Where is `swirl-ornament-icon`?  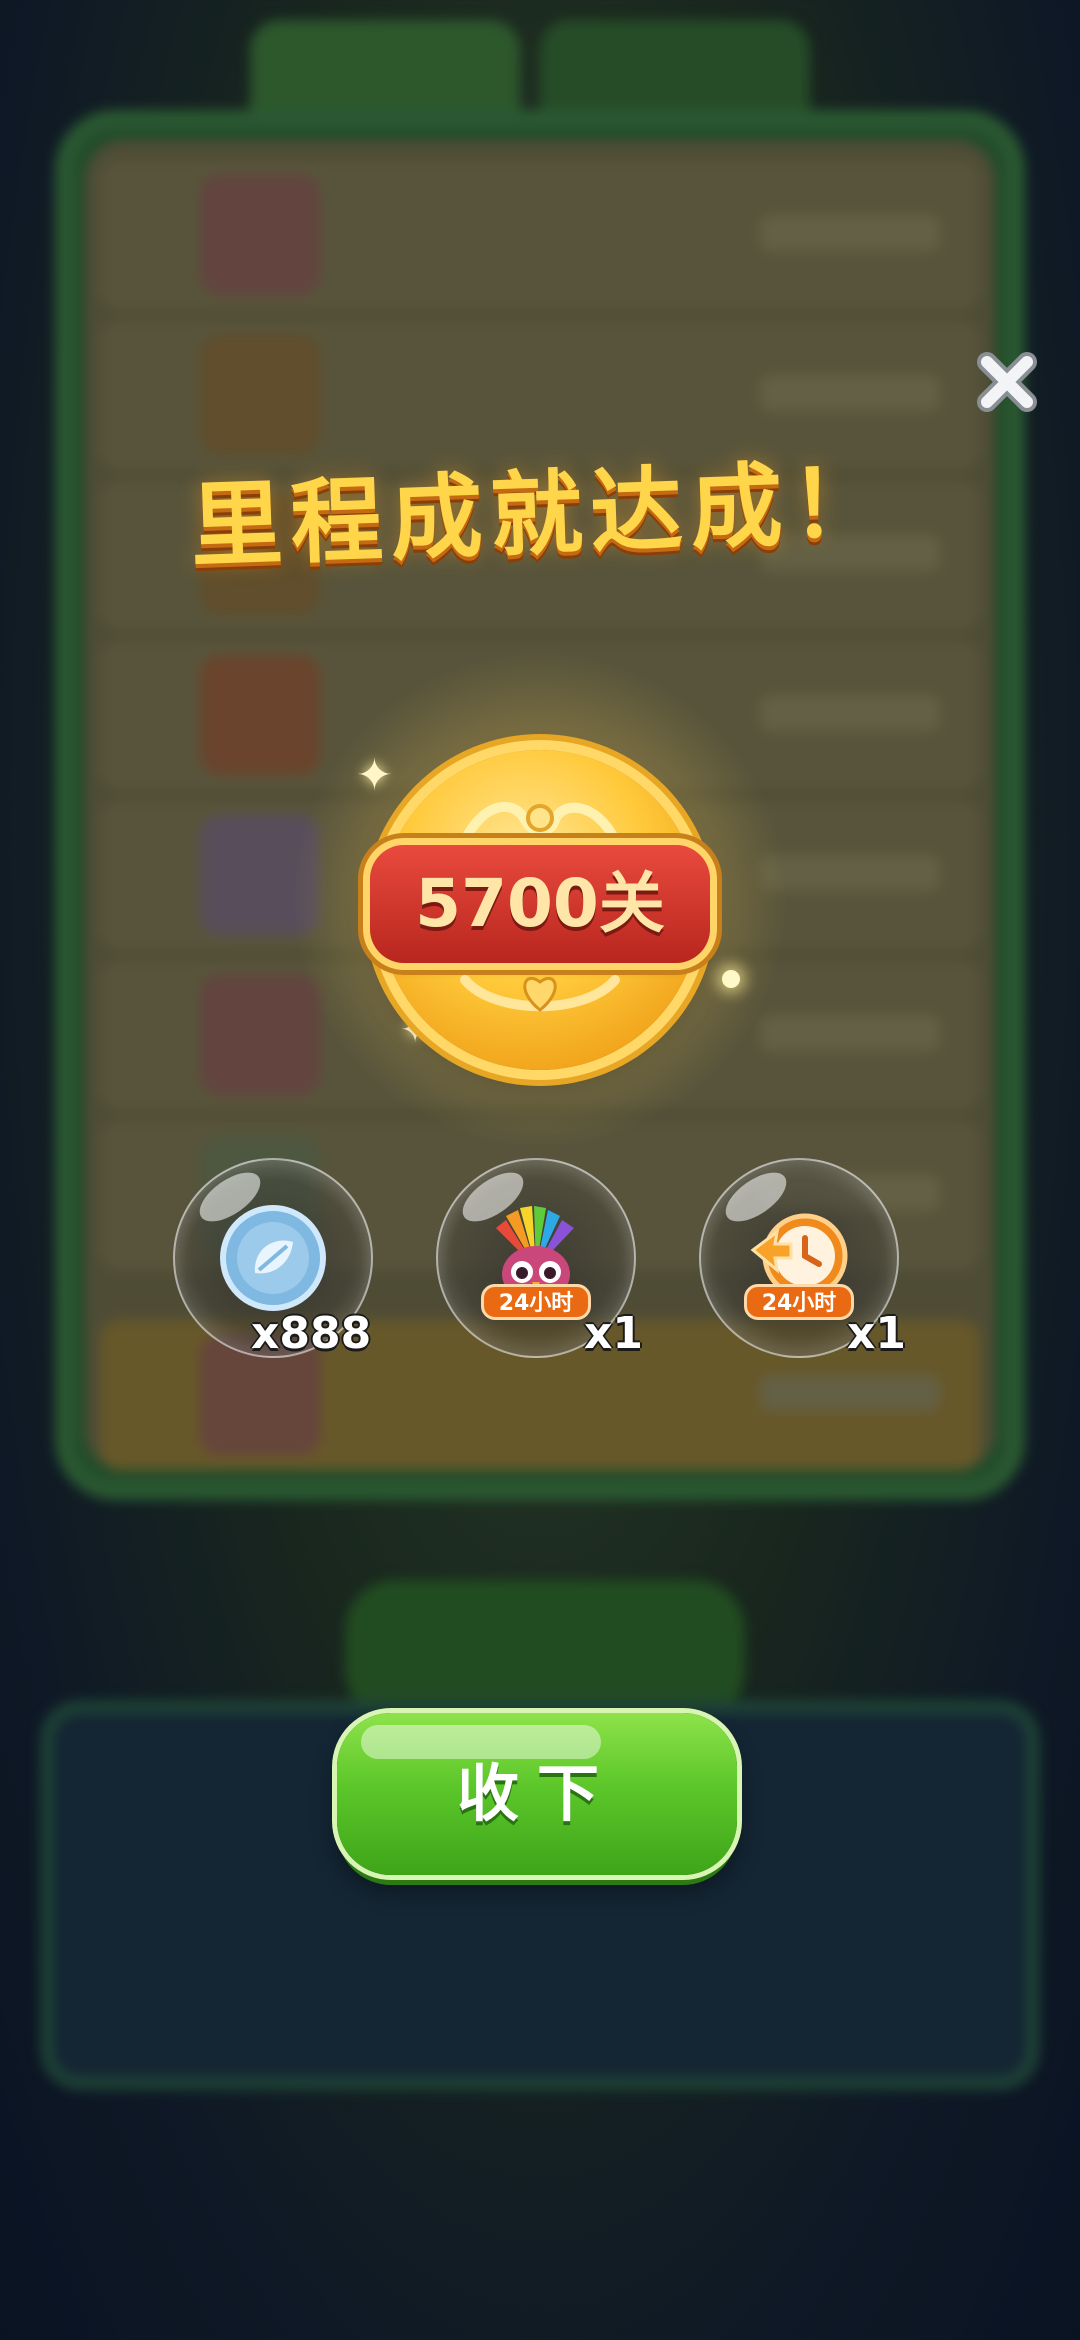
swirl-ornament-icon is located at coordinates (540, 823).